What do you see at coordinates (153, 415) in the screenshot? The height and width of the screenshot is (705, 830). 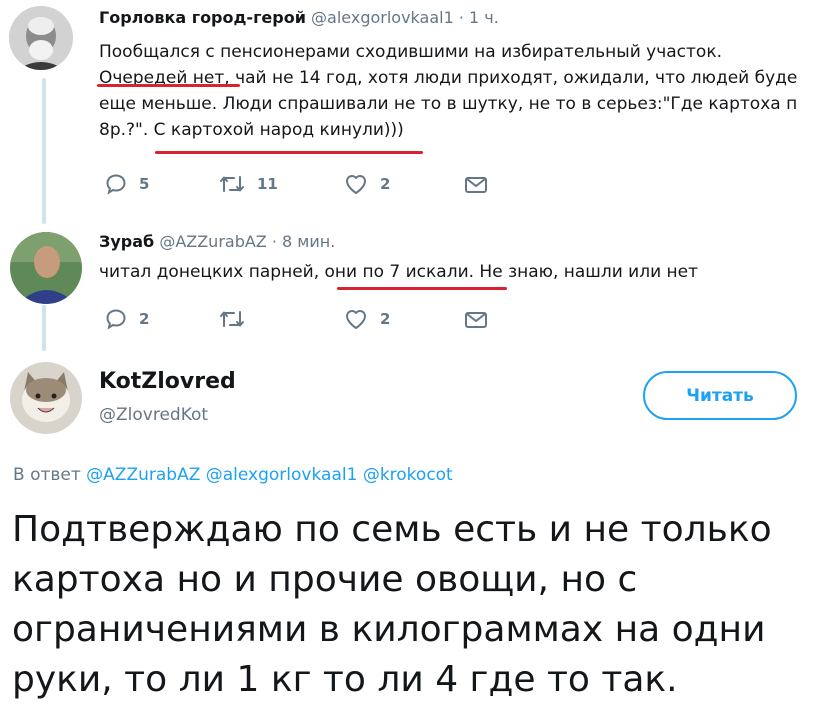 I see `main-handle: @ZlovredKot` at bounding box center [153, 415].